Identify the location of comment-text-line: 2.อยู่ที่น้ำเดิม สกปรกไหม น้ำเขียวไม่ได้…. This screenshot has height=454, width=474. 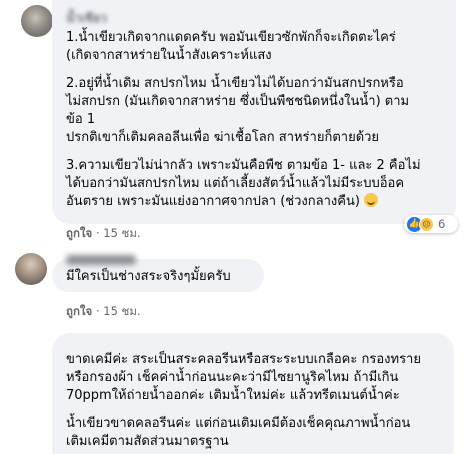
(235, 83).